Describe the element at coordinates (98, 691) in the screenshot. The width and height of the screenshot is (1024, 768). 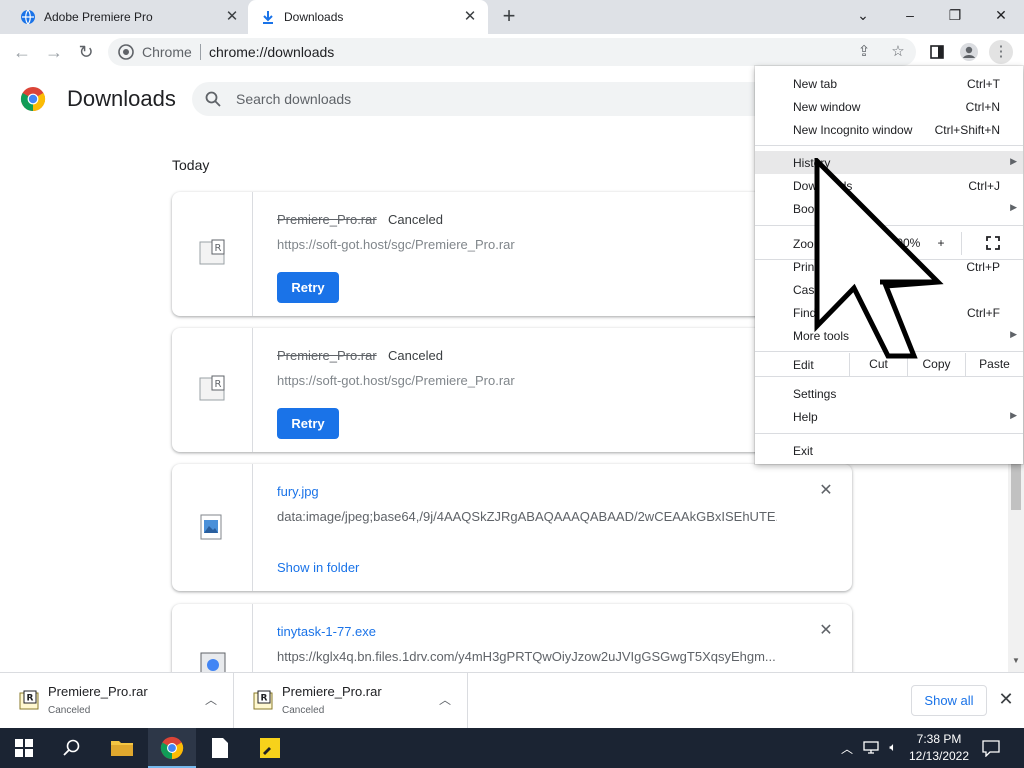
I see `shelf-file-name: Premiere_Pro.rar` at that location.